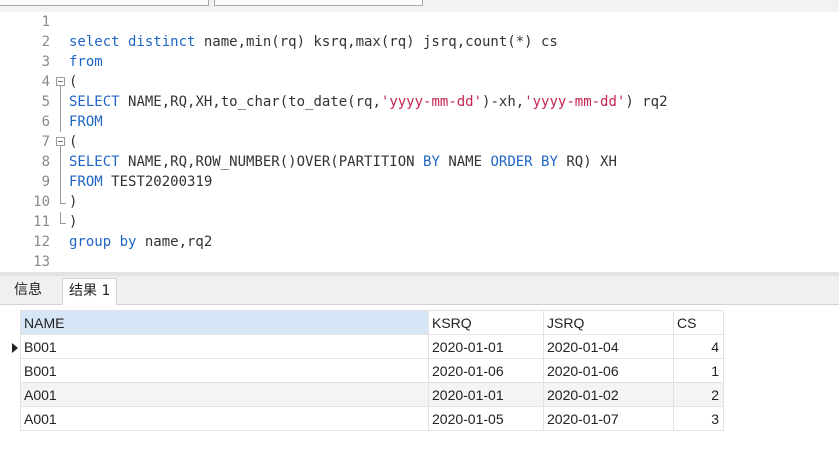 The width and height of the screenshot is (839, 457). What do you see at coordinates (45, 42) in the screenshot?
I see `line-number: 2` at bounding box center [45, 42].